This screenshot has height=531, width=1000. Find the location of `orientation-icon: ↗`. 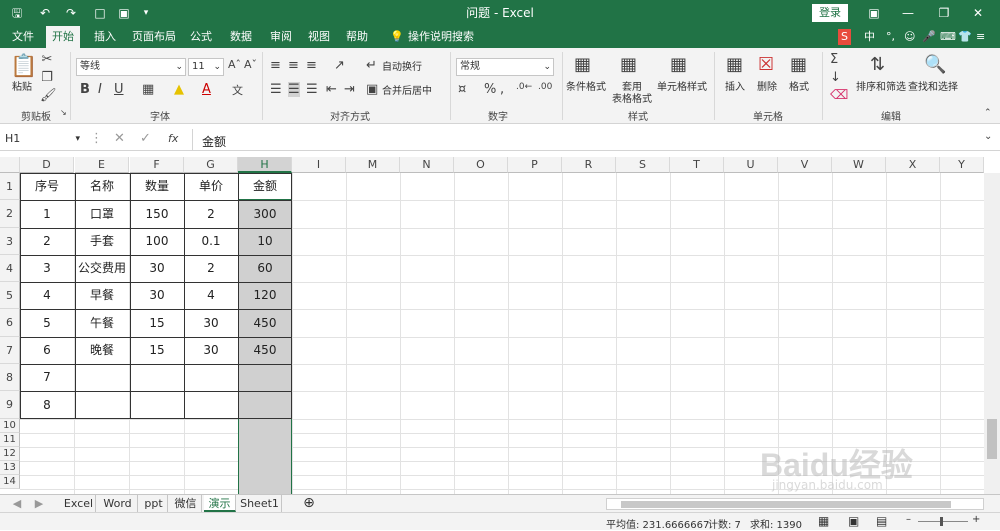

orientation-icon: ↗ is located at coordinates (339, 65).